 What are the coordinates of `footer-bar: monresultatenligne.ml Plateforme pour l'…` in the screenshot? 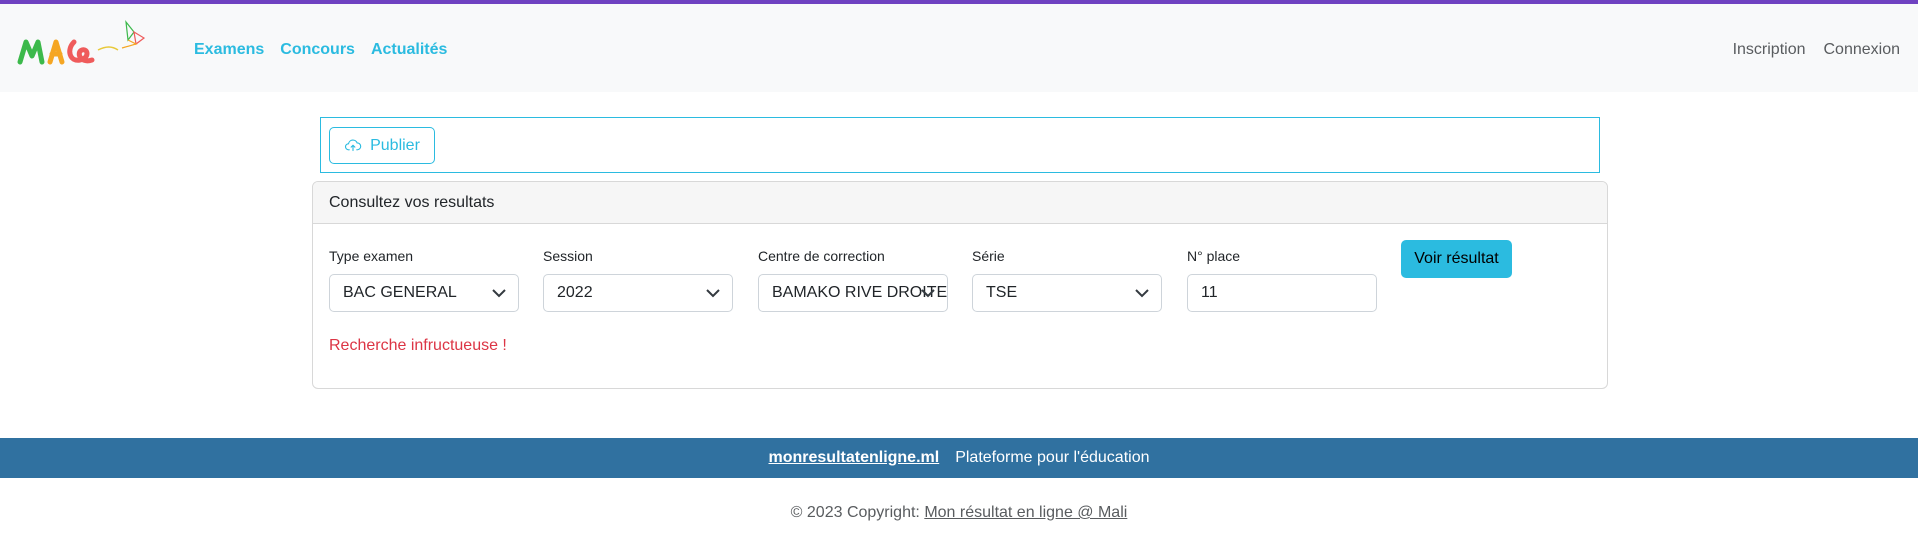 It's located at (959, 458).